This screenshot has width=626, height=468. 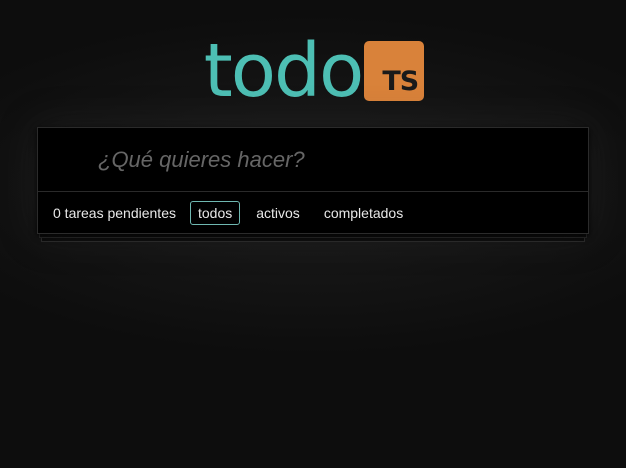 What do you see at coordinates (363, 213) in the screenshot?
I see `filter-completed: completados` at bounding box center [363, 213].